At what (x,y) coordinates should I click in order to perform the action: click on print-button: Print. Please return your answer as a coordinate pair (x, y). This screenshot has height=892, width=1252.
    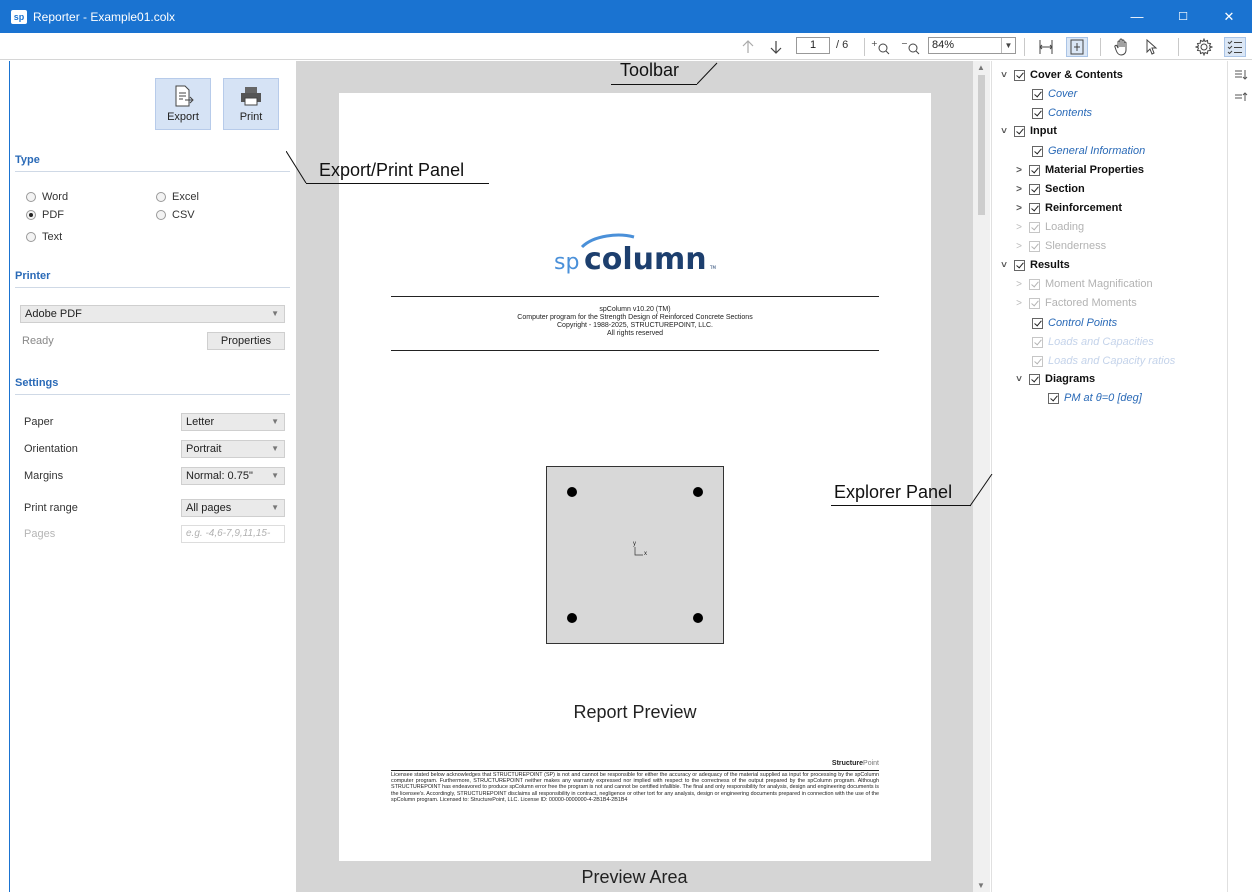
    Looking at the image, I should click on (251, 104).